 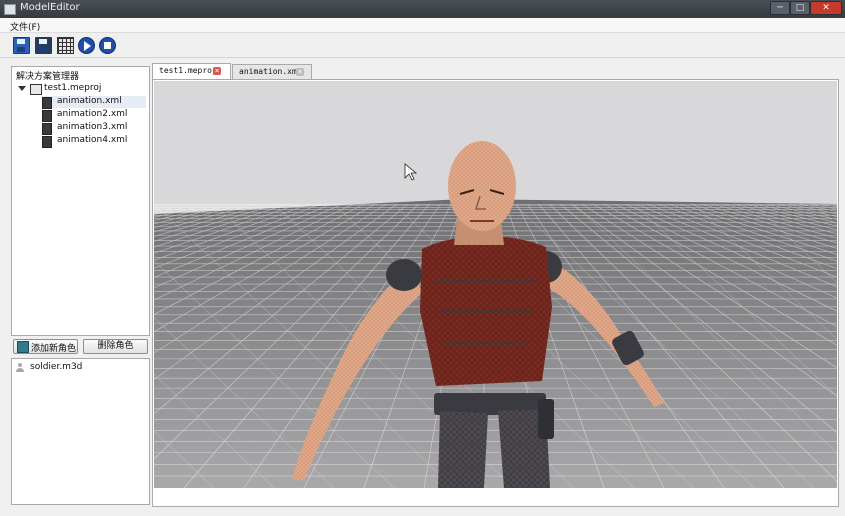 I want to click on save-all-icon, so click(x=43, y=45).